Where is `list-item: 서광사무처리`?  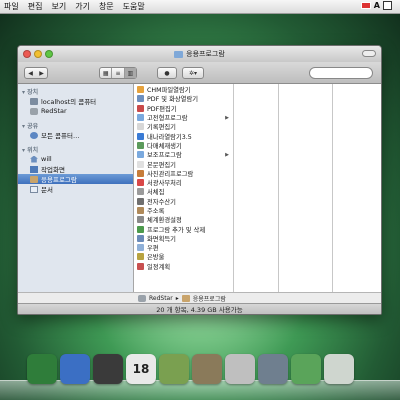
list-item: 서광사무처리 is located at coordinates (183, 182).